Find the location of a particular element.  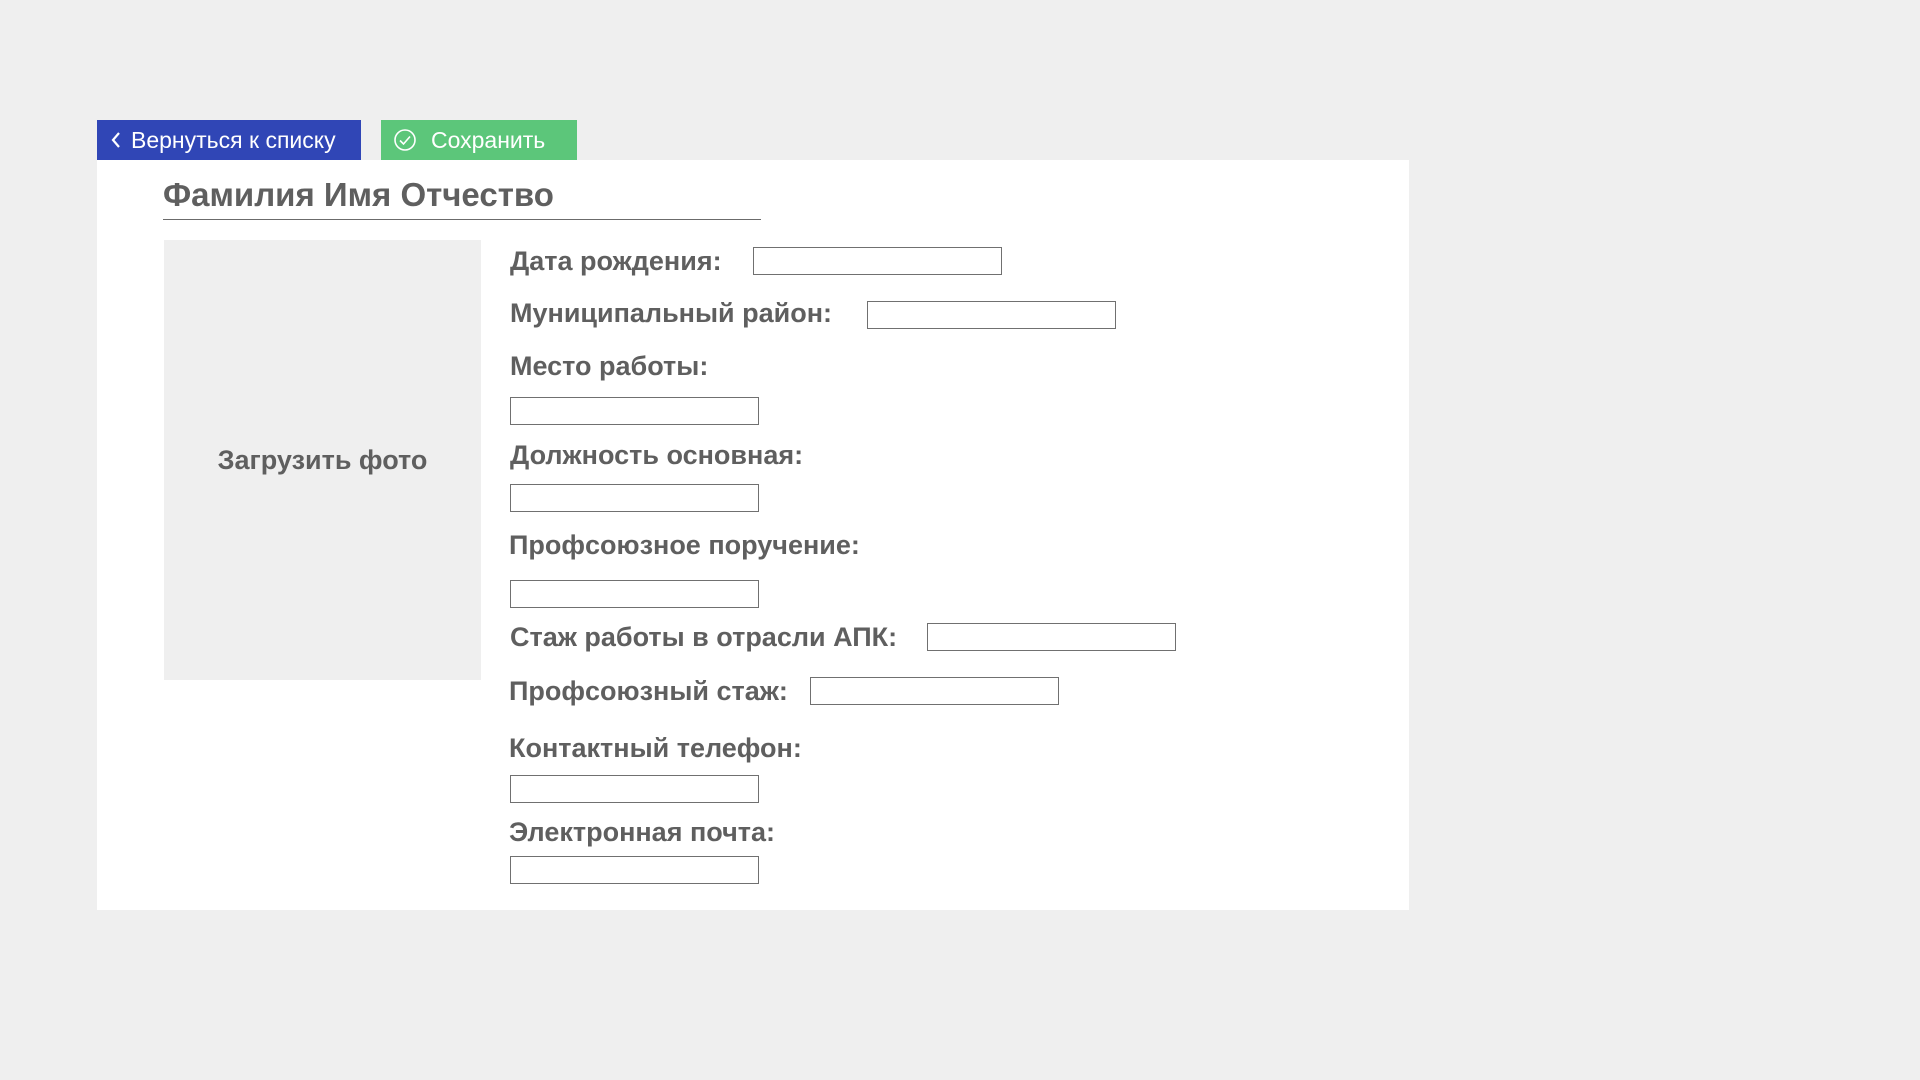

chevron-left-icon is located at coordinates (116, 140).